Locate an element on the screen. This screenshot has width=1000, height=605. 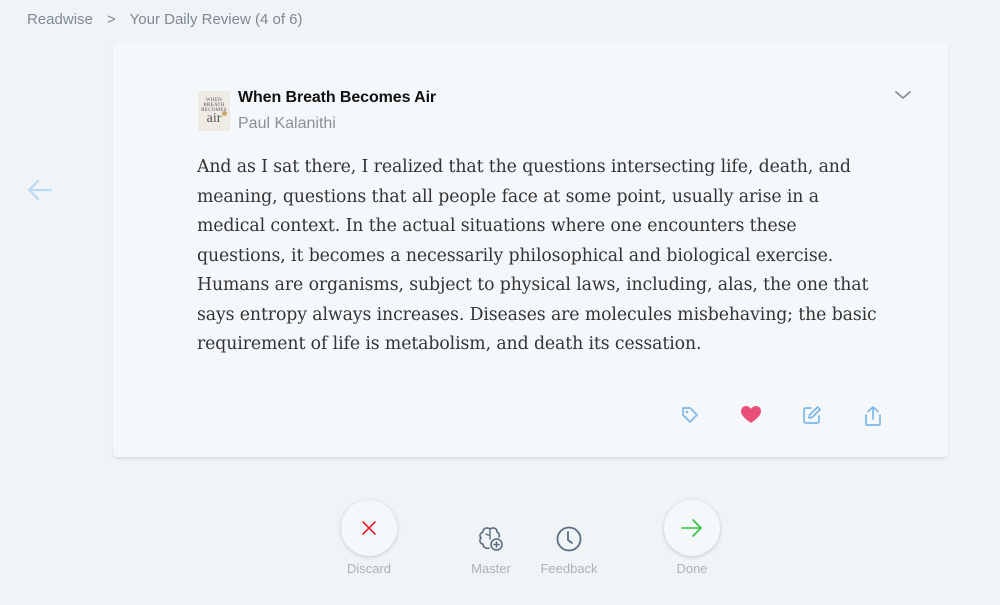
book-cover: WHEN BREATH BECOMES air is located at coordinates (214, 111).